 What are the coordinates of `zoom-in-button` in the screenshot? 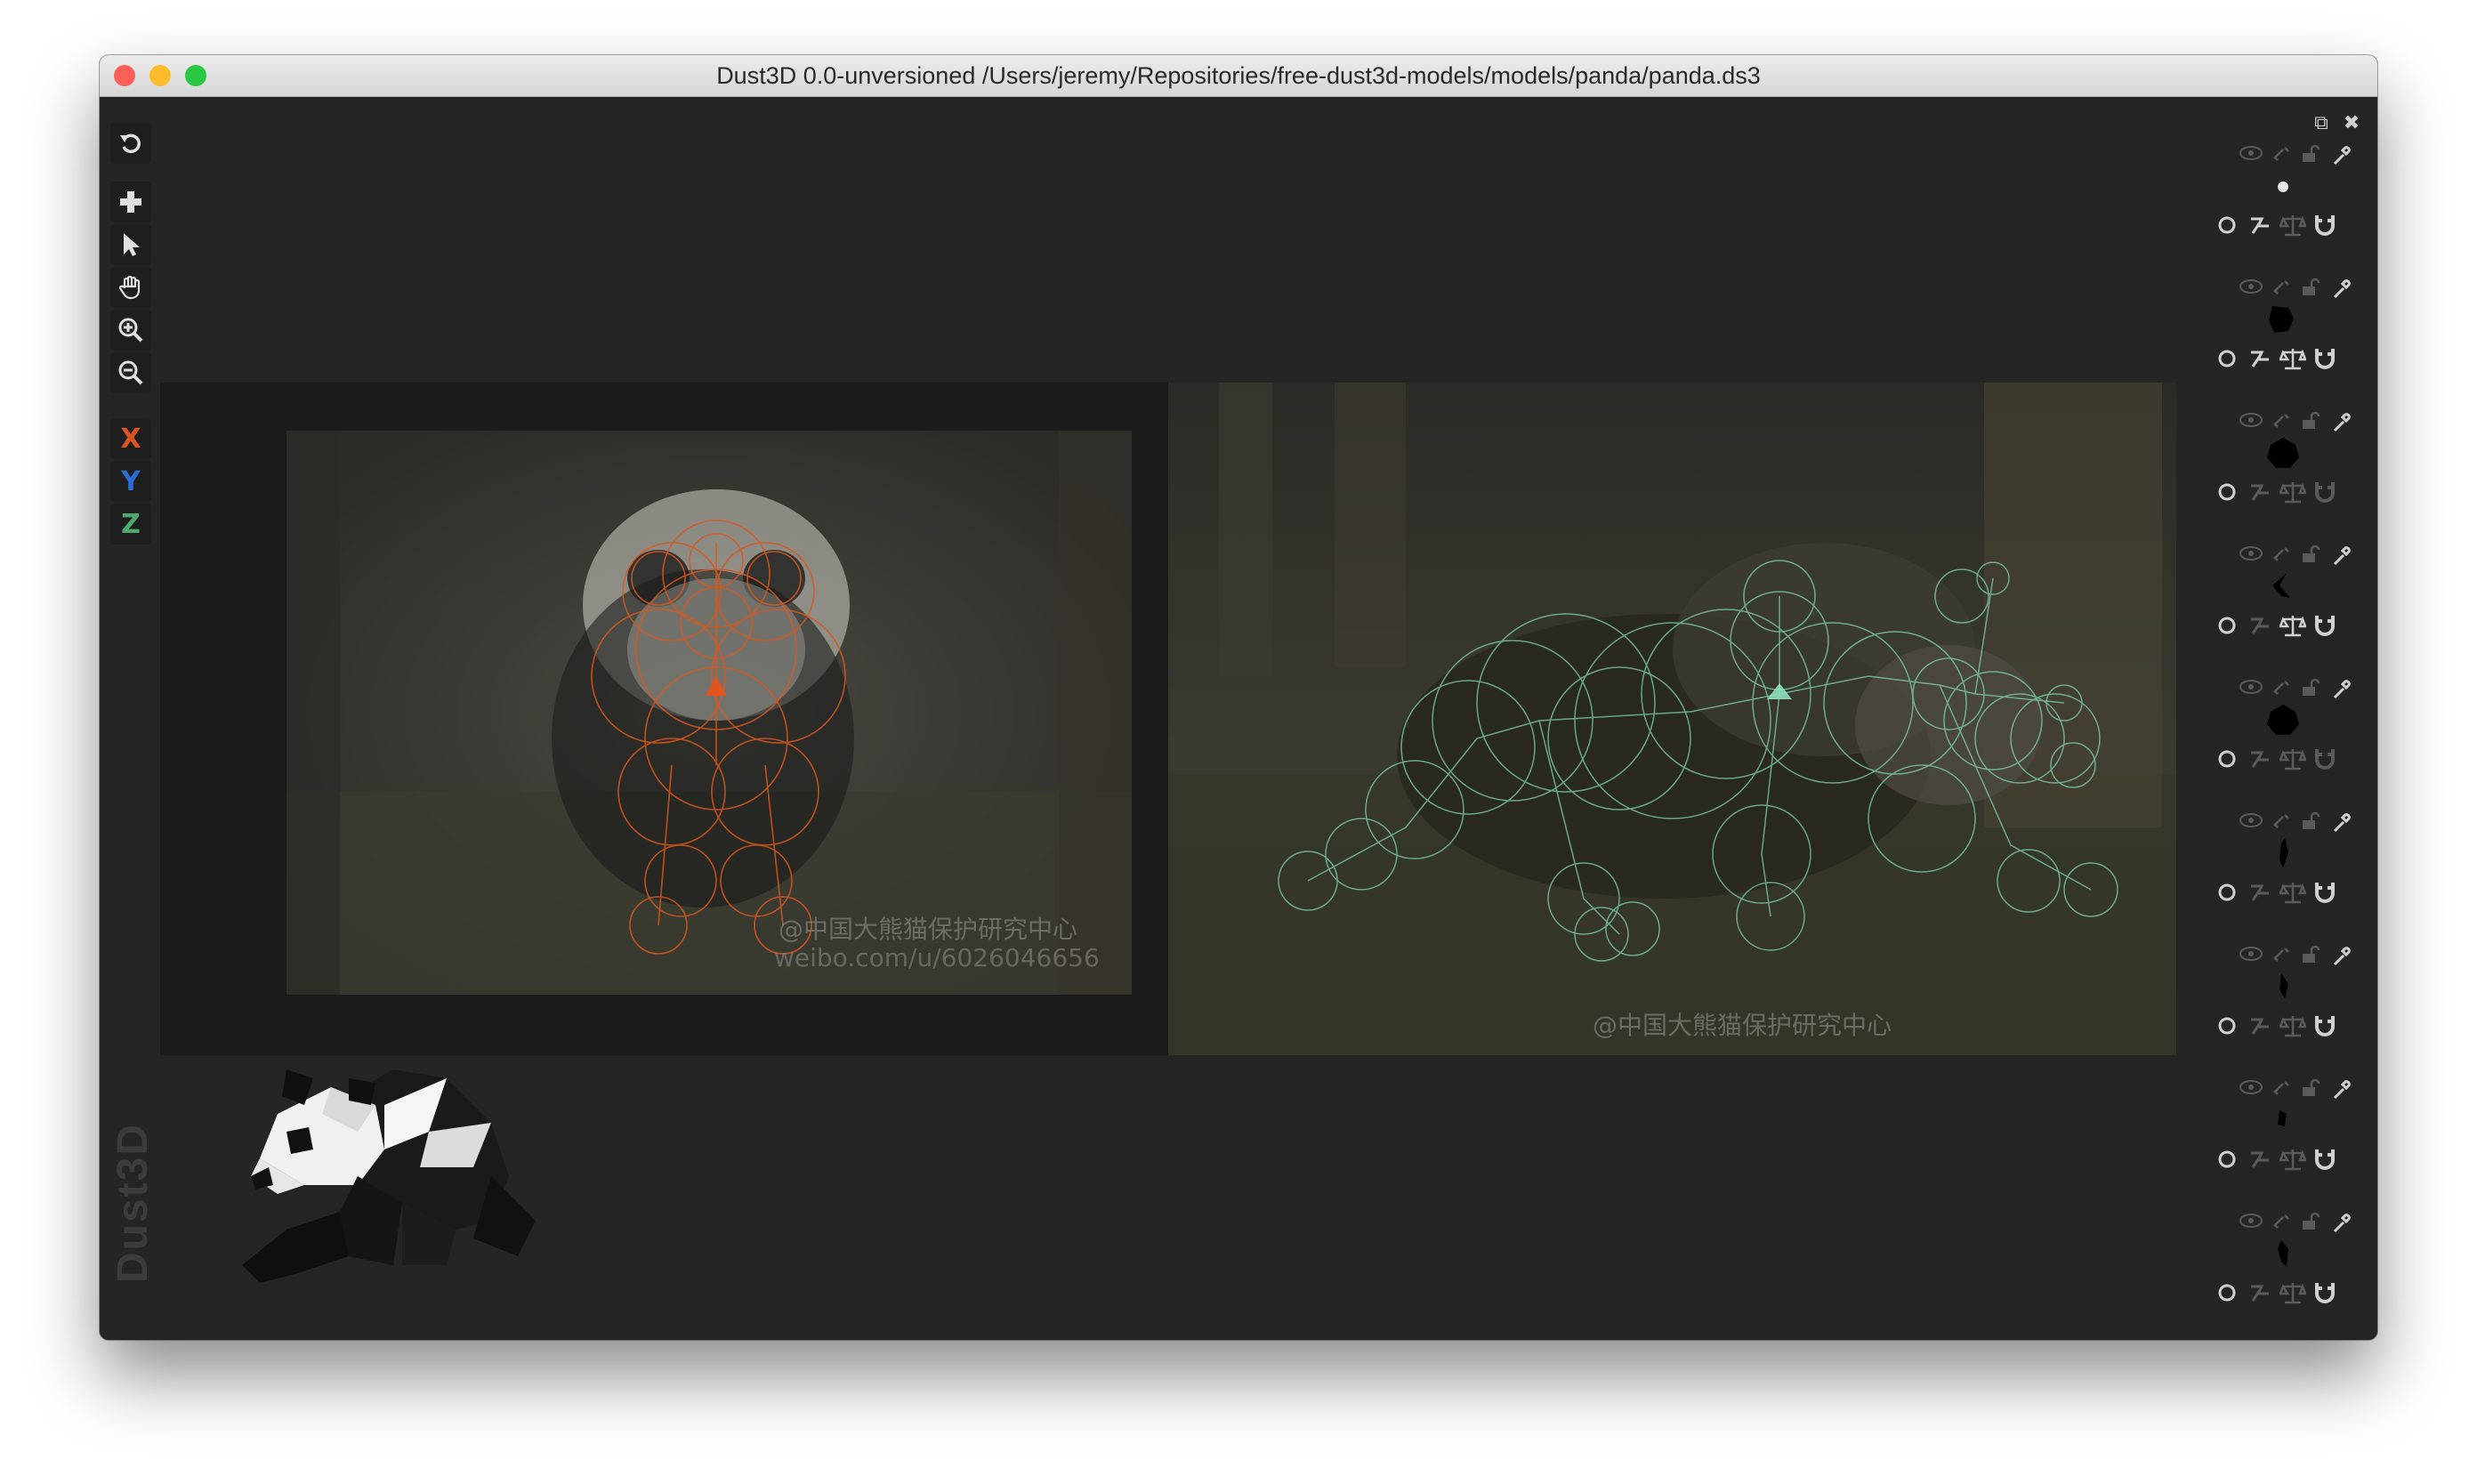 It's located at (130, 330).